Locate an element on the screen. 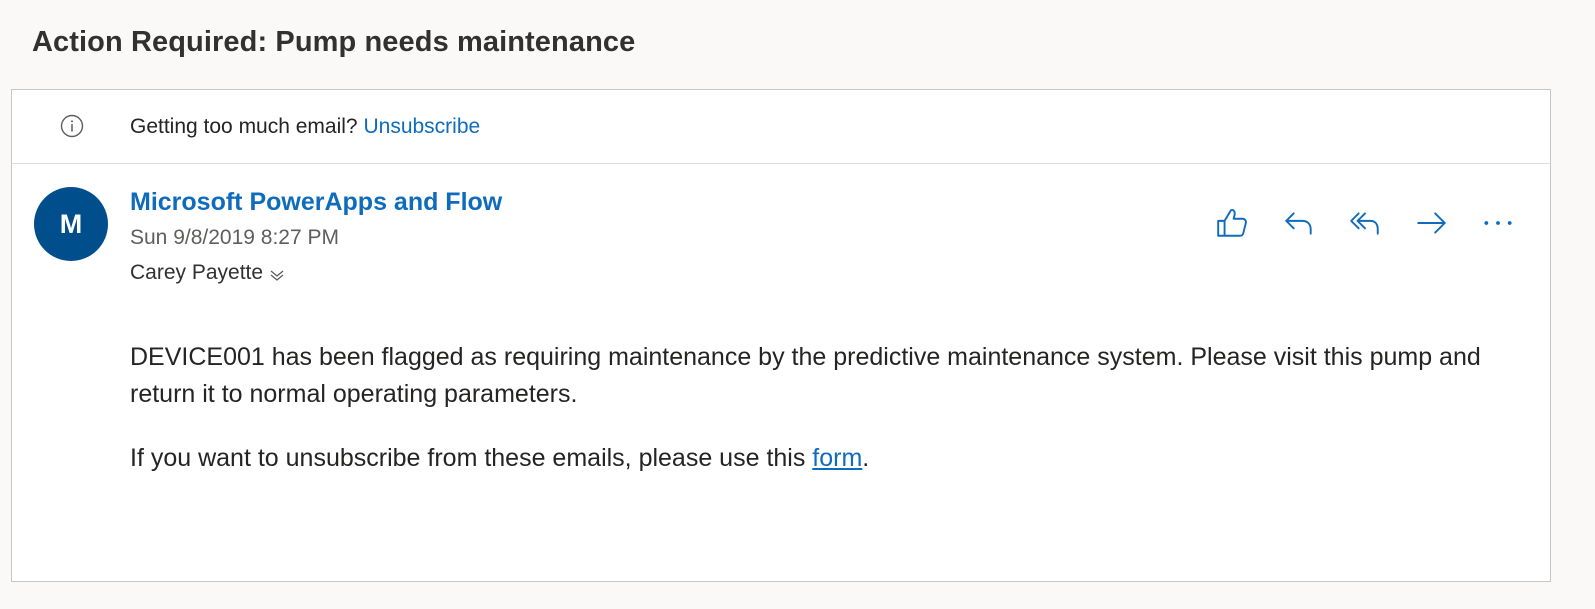  reply-button is located at coordinates (1299, 223).